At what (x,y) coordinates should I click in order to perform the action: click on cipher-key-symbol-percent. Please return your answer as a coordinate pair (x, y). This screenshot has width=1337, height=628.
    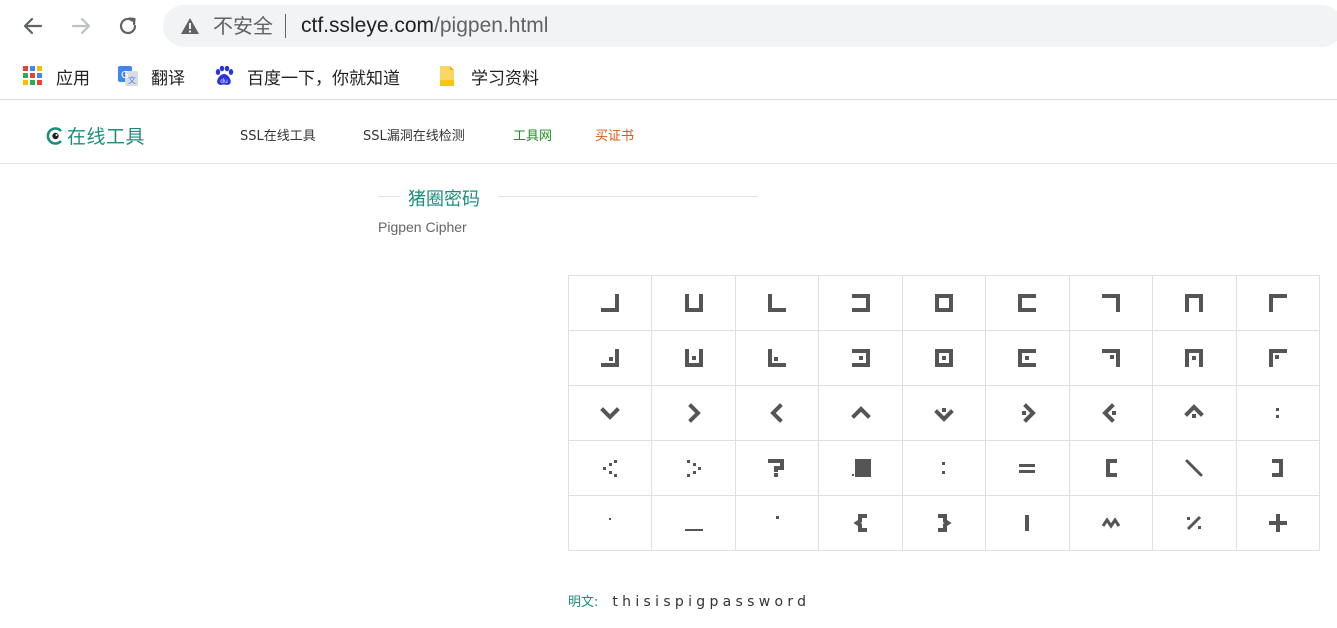
    Looking at the image, I should click on (1195, 523).